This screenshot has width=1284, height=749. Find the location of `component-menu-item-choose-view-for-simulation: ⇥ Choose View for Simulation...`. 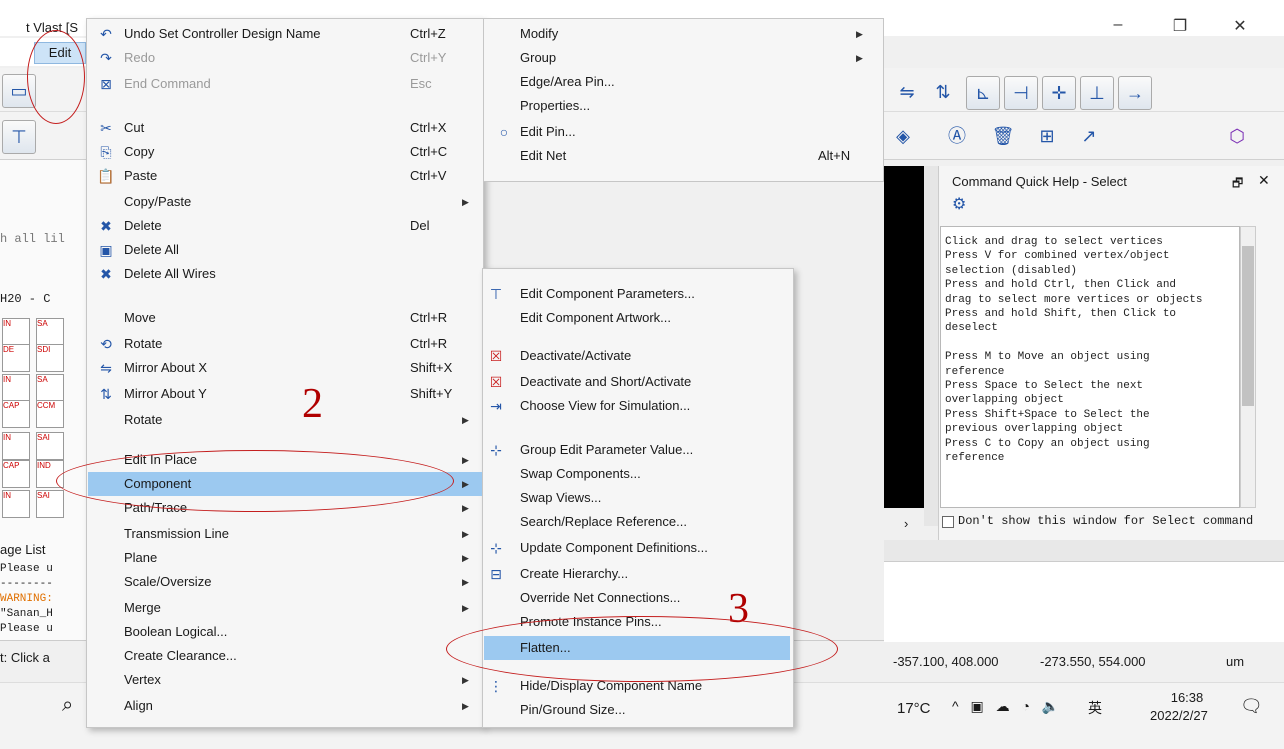

component-menu-item-choose-view-for-simulation: ⇥ Choose View for Simulation... is located at coordinates (637, 406).